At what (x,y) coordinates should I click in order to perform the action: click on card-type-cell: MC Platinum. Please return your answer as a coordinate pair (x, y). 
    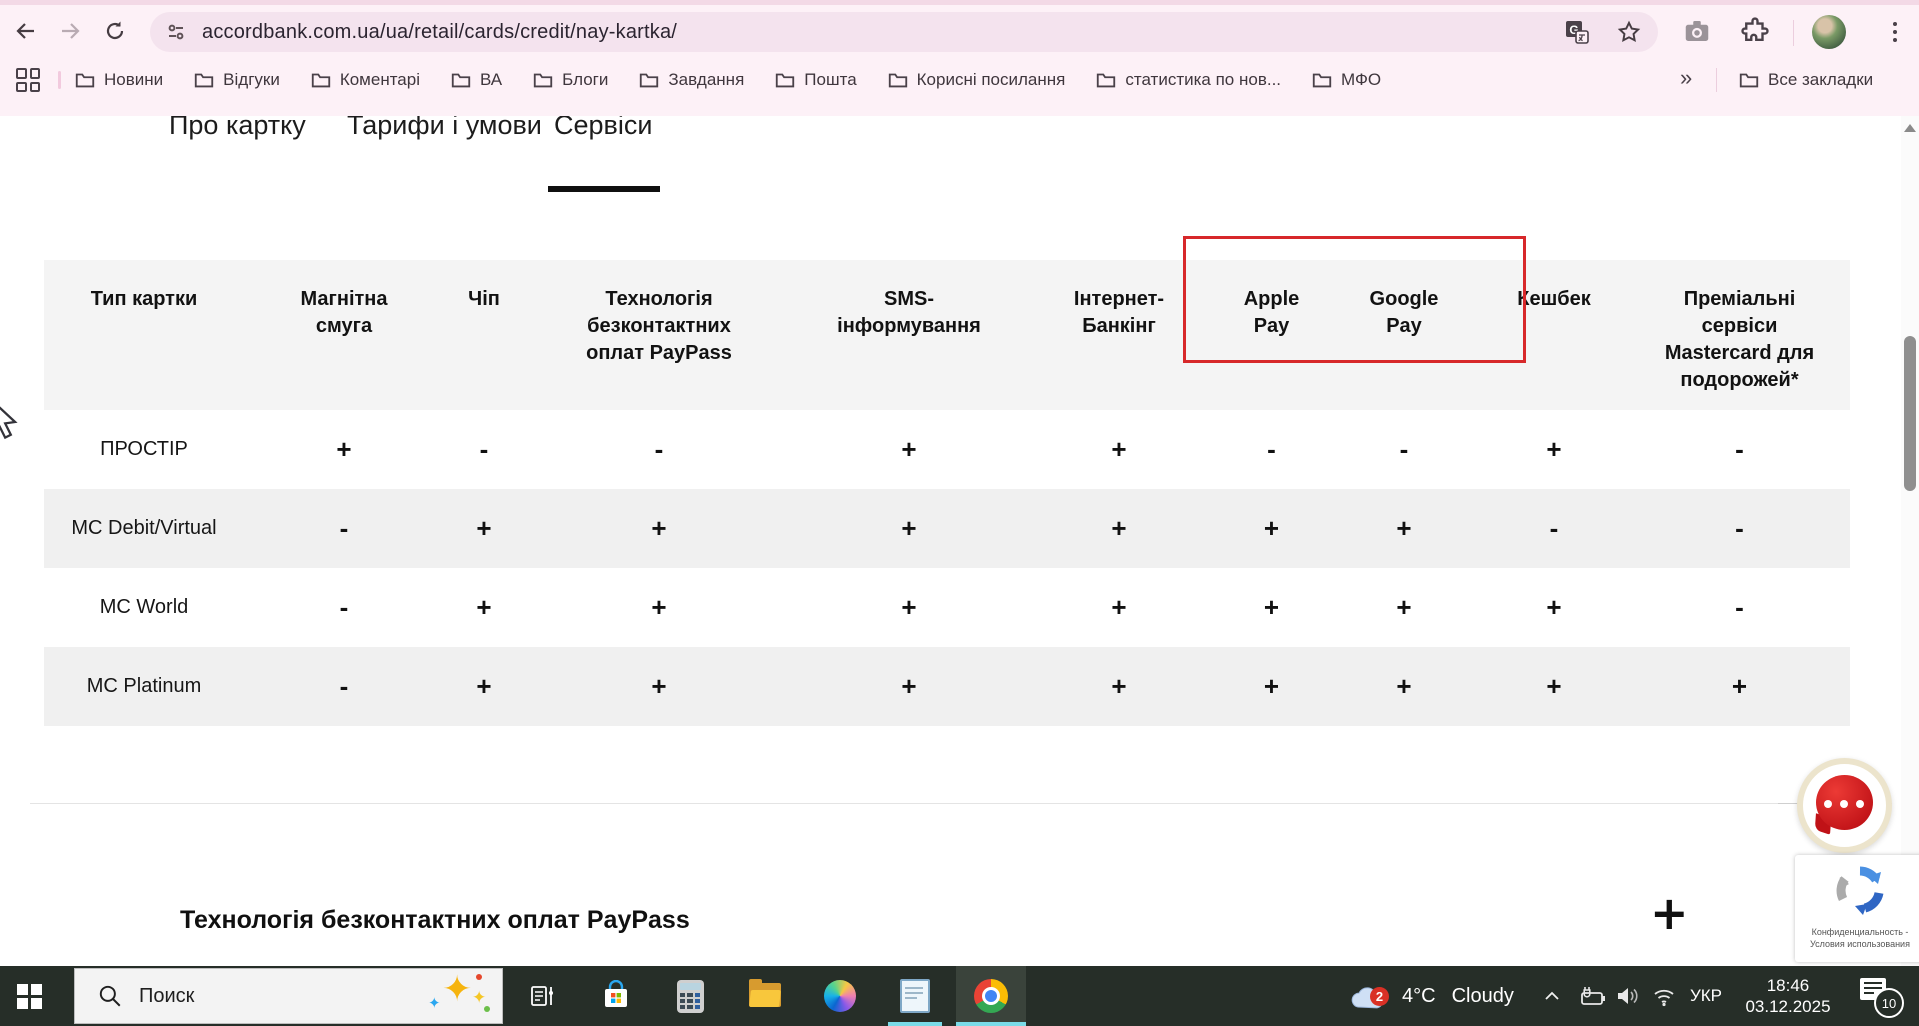
    Looking at the image, I should click on (144, 686).